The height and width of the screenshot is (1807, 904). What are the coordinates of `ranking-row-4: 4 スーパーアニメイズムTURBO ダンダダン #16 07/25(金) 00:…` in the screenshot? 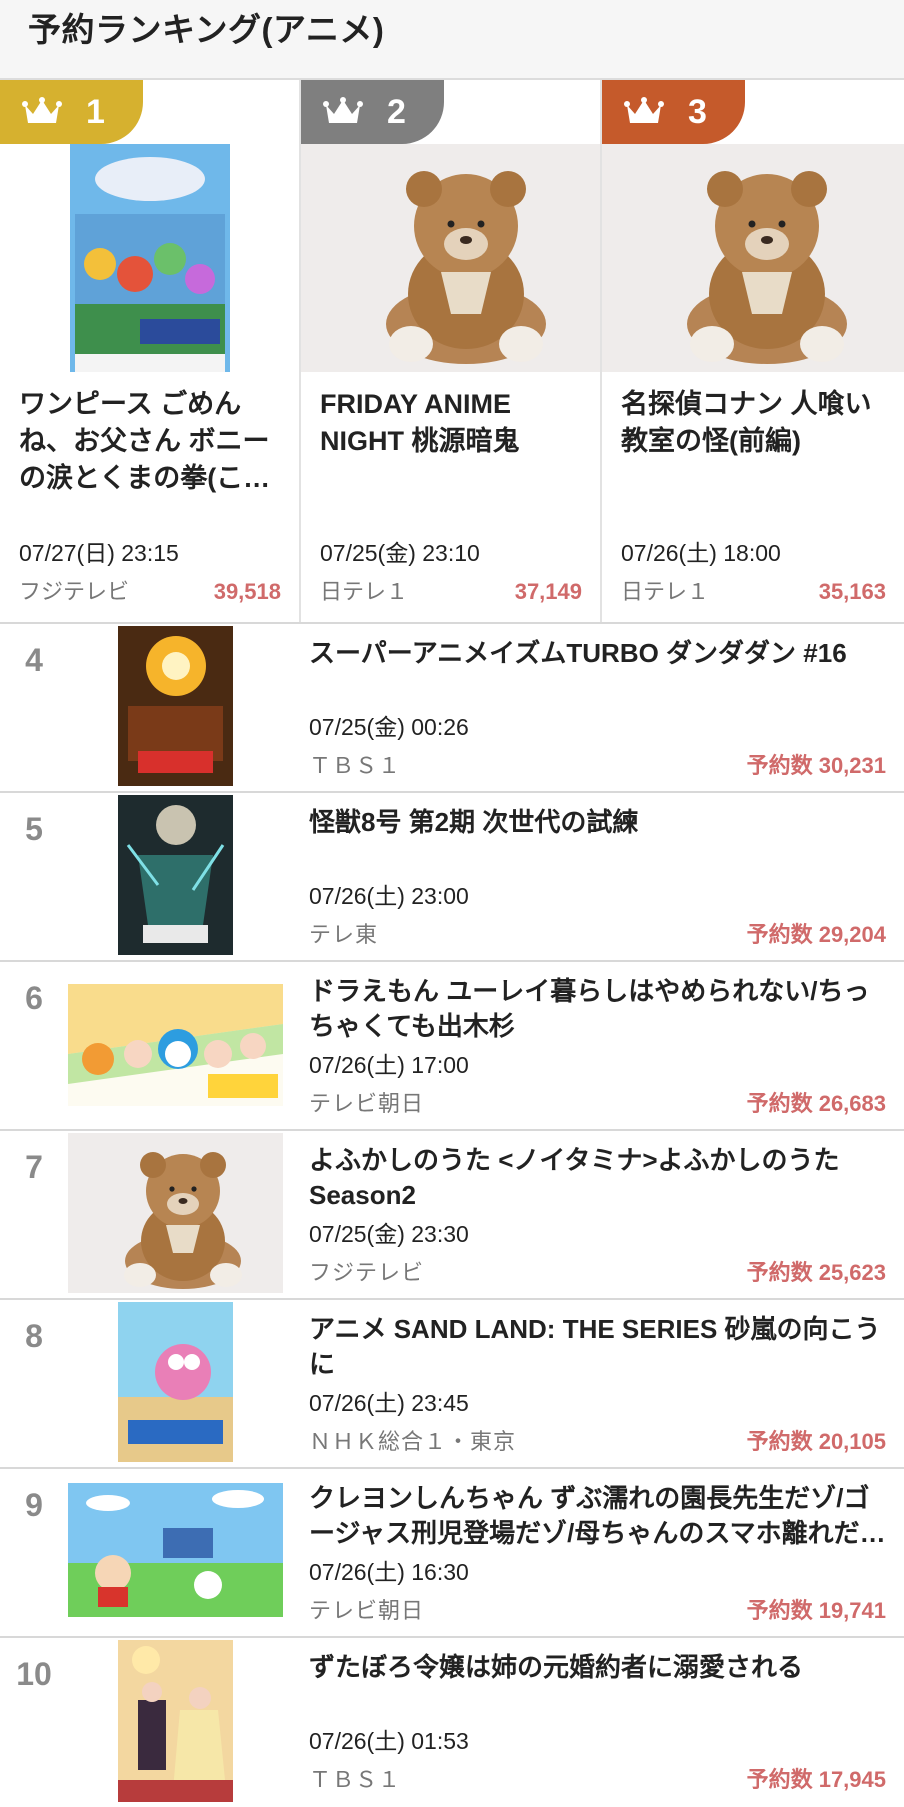 It's located at (452, 708).